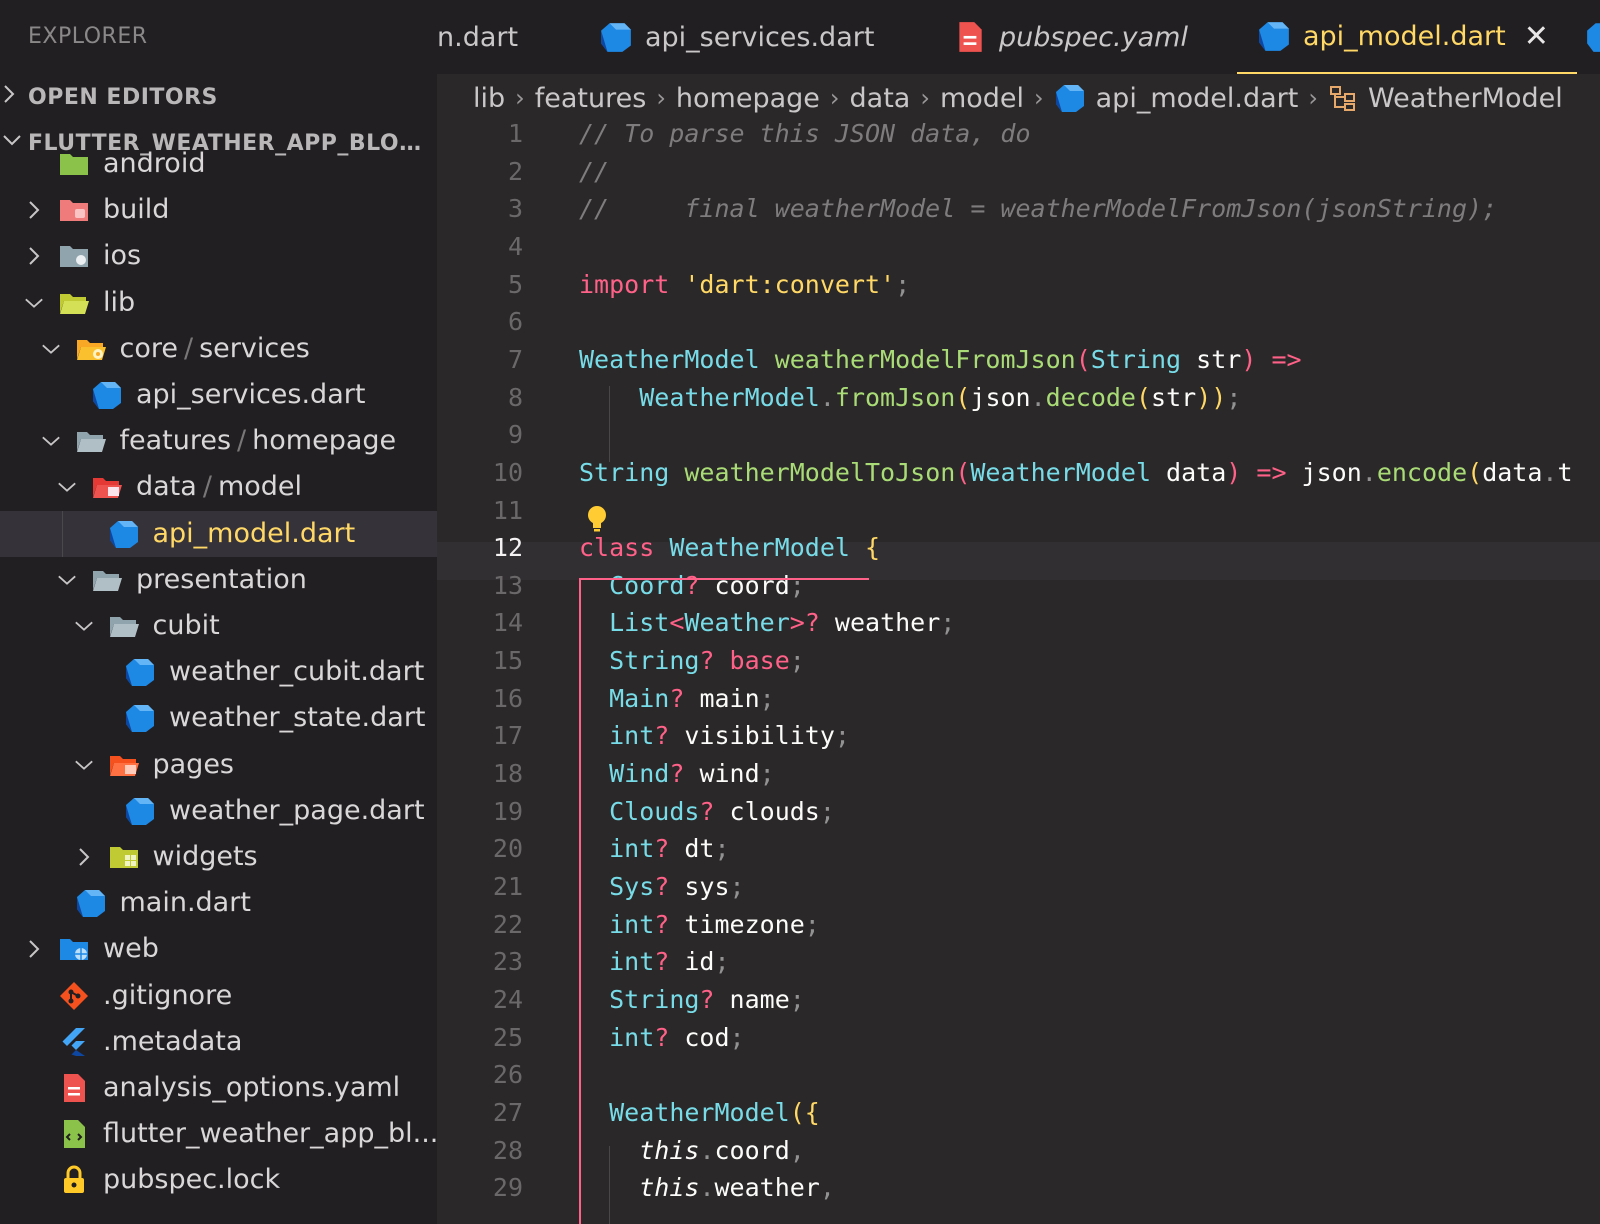 The height and width of the screenshot is (1224, 1600). Describe the element at coordinates (489, 98) in the screenshot. I see `breadcrumb-lib: lib` at that location.